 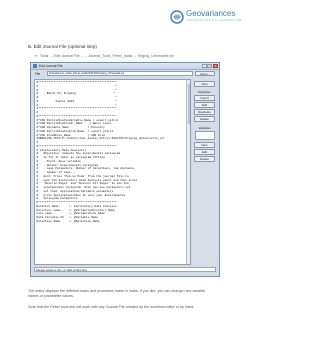 What do you see at coordinates (204, 159) in the screenshot?
I see `variables-delete-button: Delete` at bounding box center [204, 159].